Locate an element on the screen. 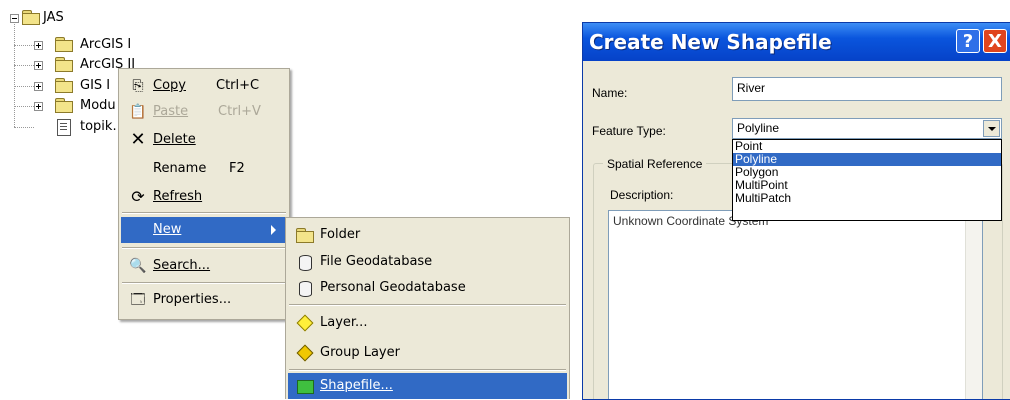  tree-item-label: ArcGIS I is located at coordinates (105, 44).